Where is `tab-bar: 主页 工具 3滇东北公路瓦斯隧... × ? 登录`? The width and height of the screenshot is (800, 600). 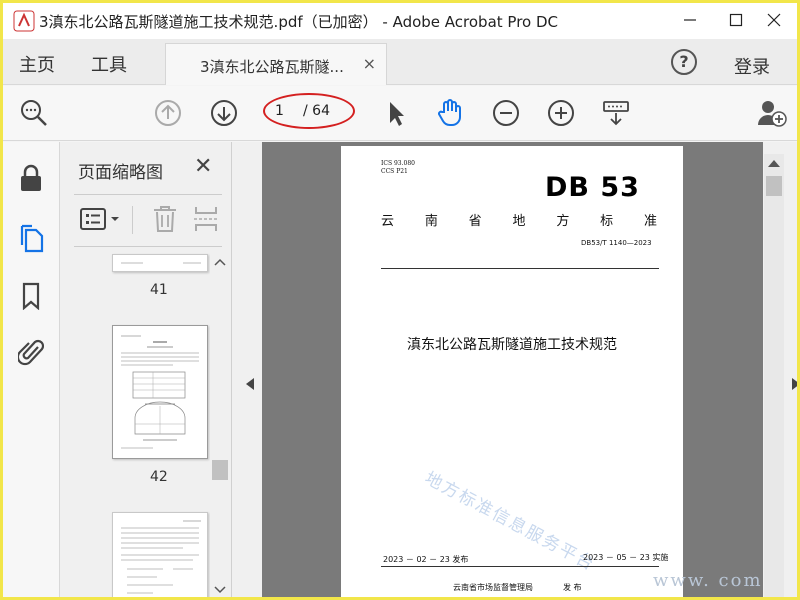 tab-bar: 主页 工具 3滇东北公路瓦斯隧... × ? 登录 is located at coordinates (400, 62).